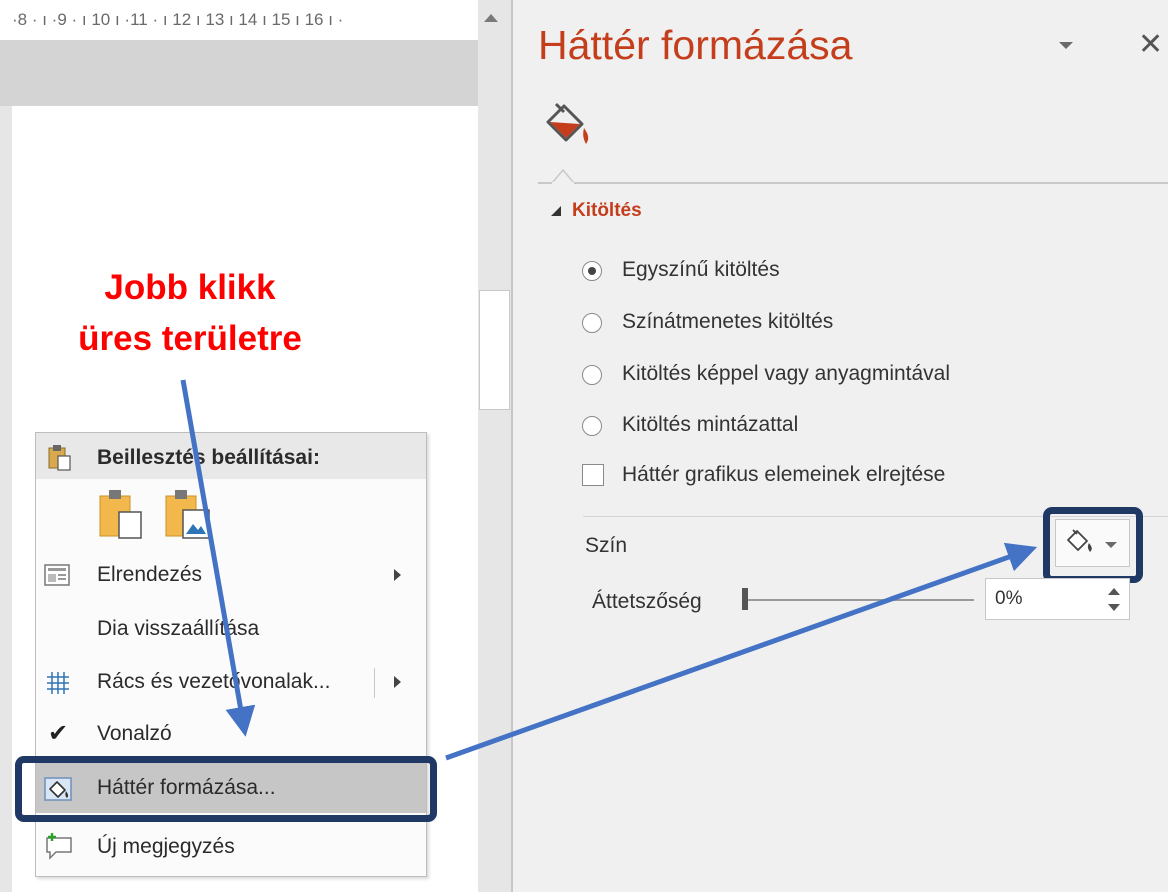 This screenshot has height=892, width=1168. I want to click on radio-gradient-fill, so click(592, 323).